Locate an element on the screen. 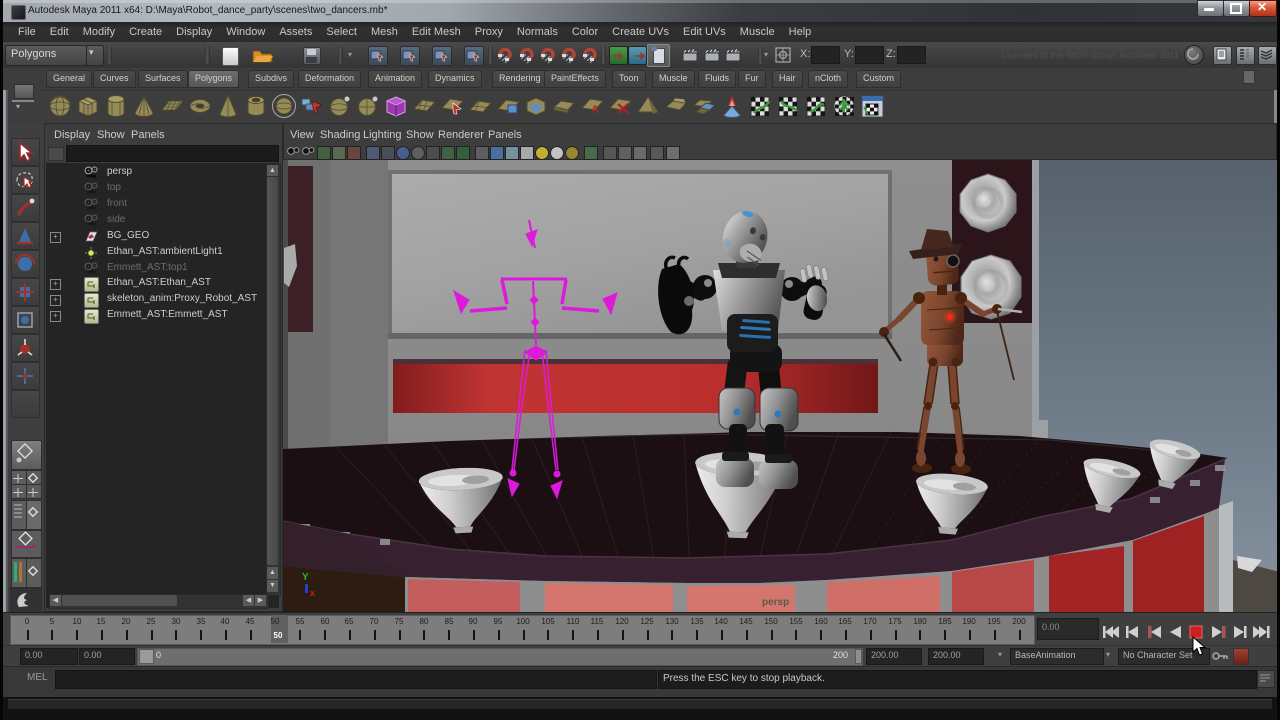  svg-text: A is located at coordinates (595, 110).